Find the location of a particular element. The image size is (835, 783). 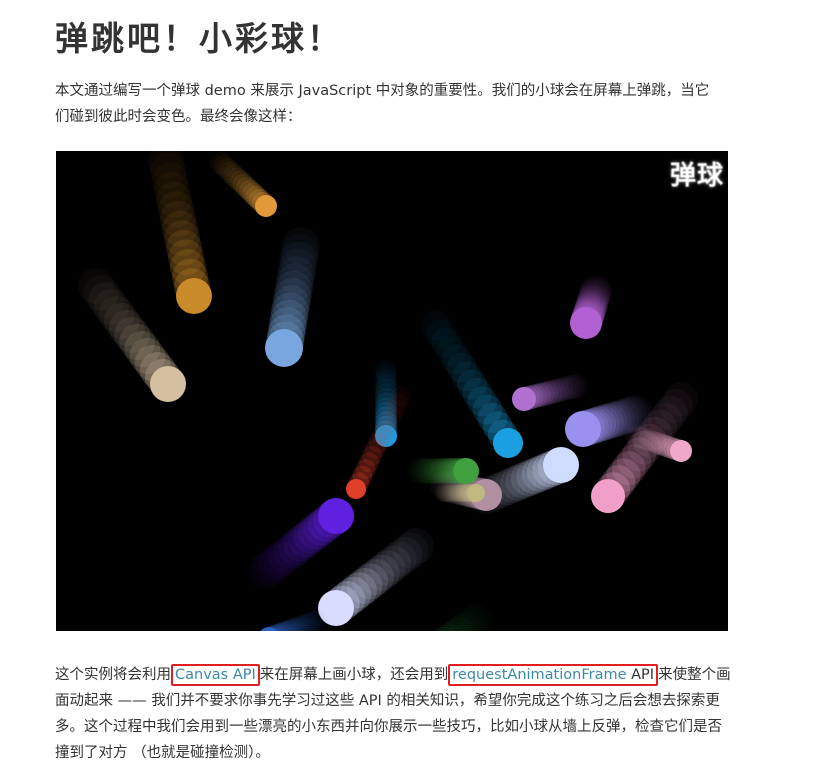

body-text-part1: 这个实例将会利用 is located at coordinates (113, 675).